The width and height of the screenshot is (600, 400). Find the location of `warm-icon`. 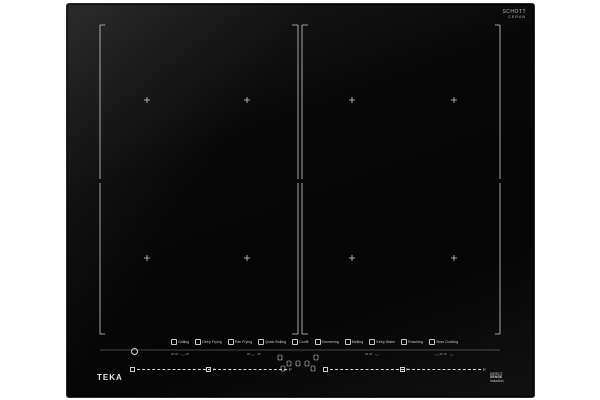

warm-icon is located at coordinates (372, 342).